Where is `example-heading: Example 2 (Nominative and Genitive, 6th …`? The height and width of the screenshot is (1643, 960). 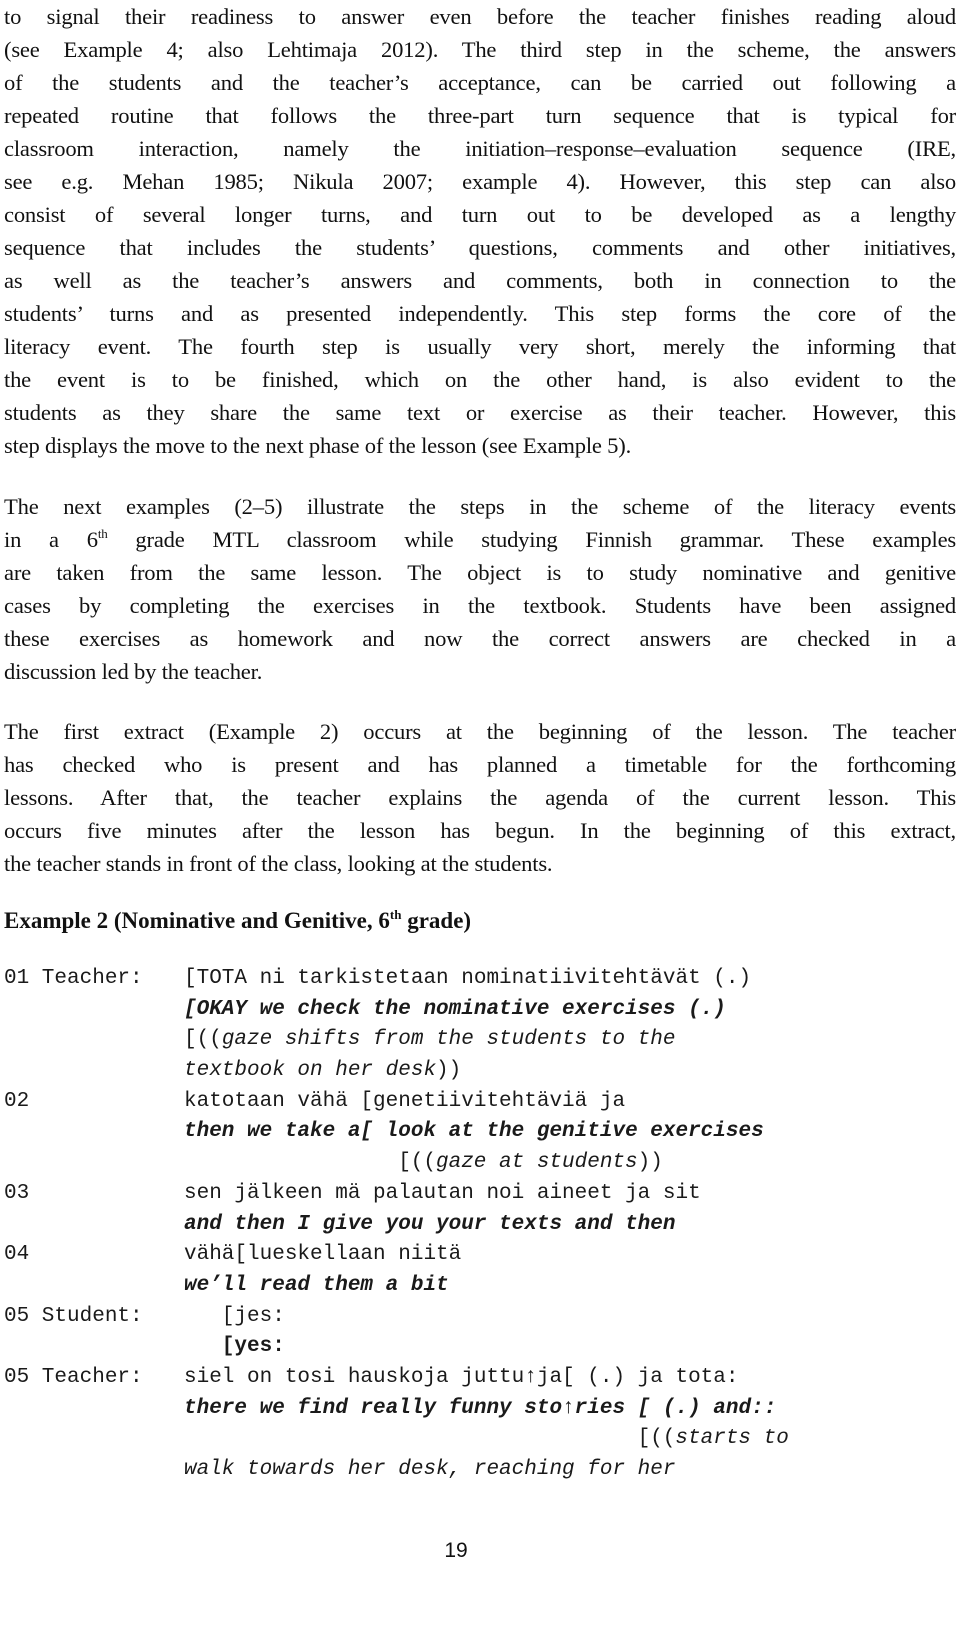
example-heading: Example 2 (Nominative and Genitive, 6th … is located at coordinates (237, 920).